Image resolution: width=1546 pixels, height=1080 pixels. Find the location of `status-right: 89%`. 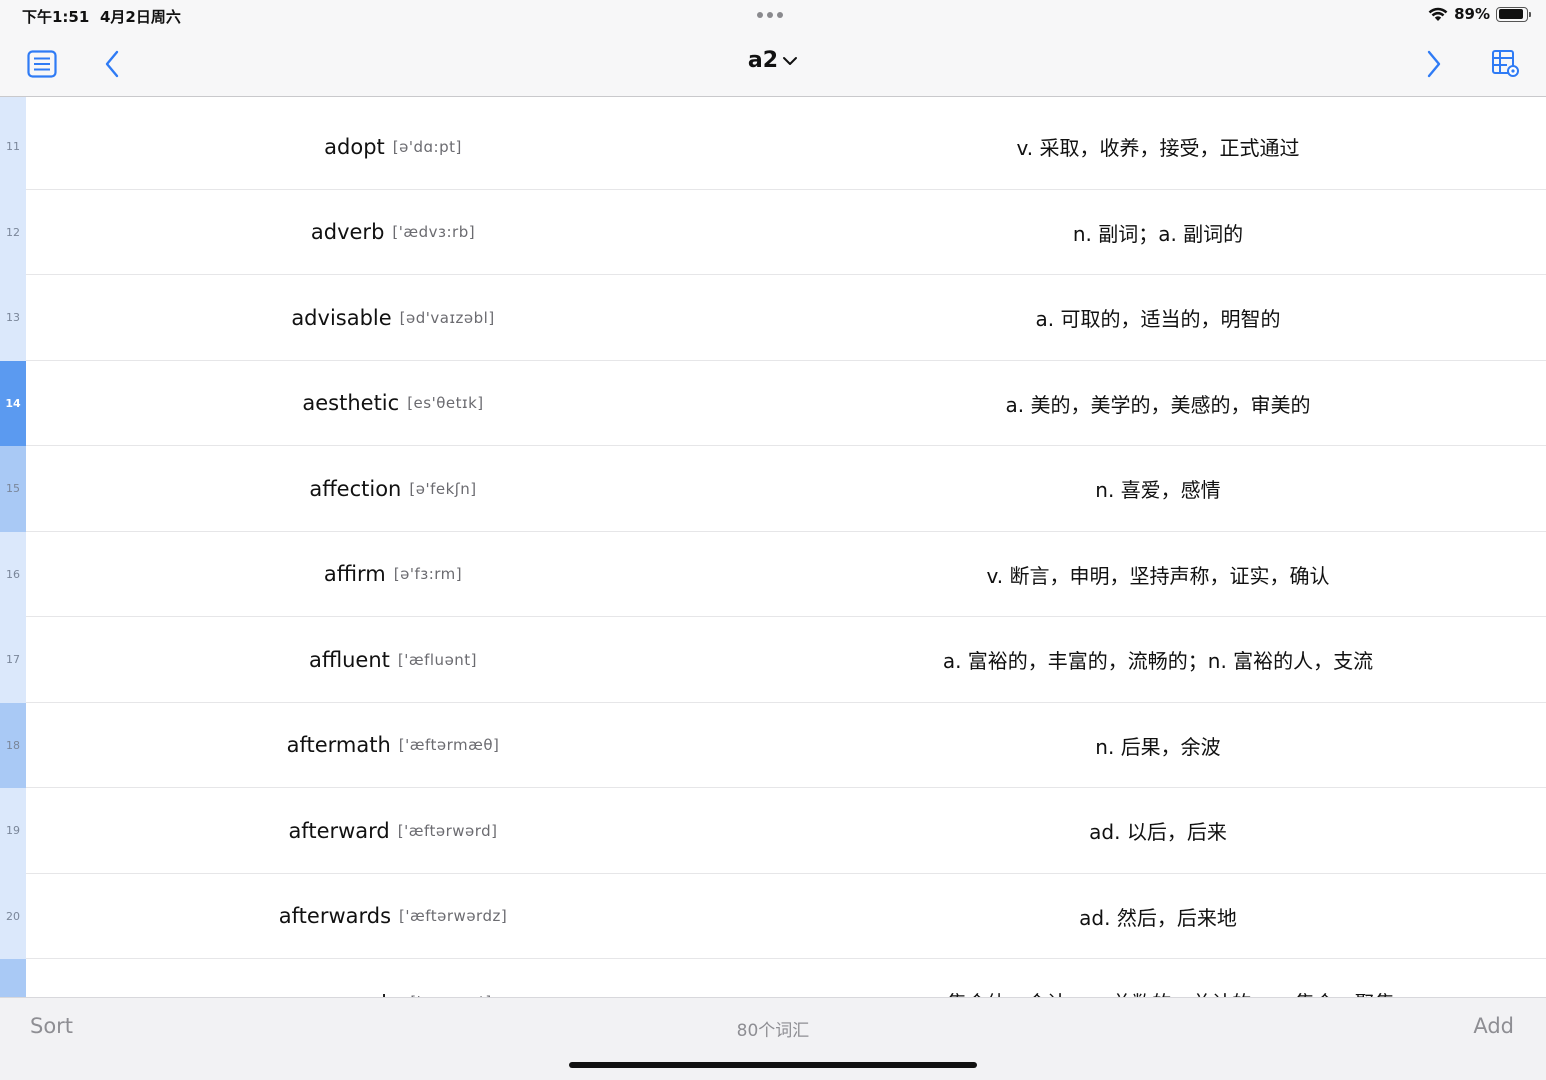

status-right: 89% is located at coordinates (1479, 14).